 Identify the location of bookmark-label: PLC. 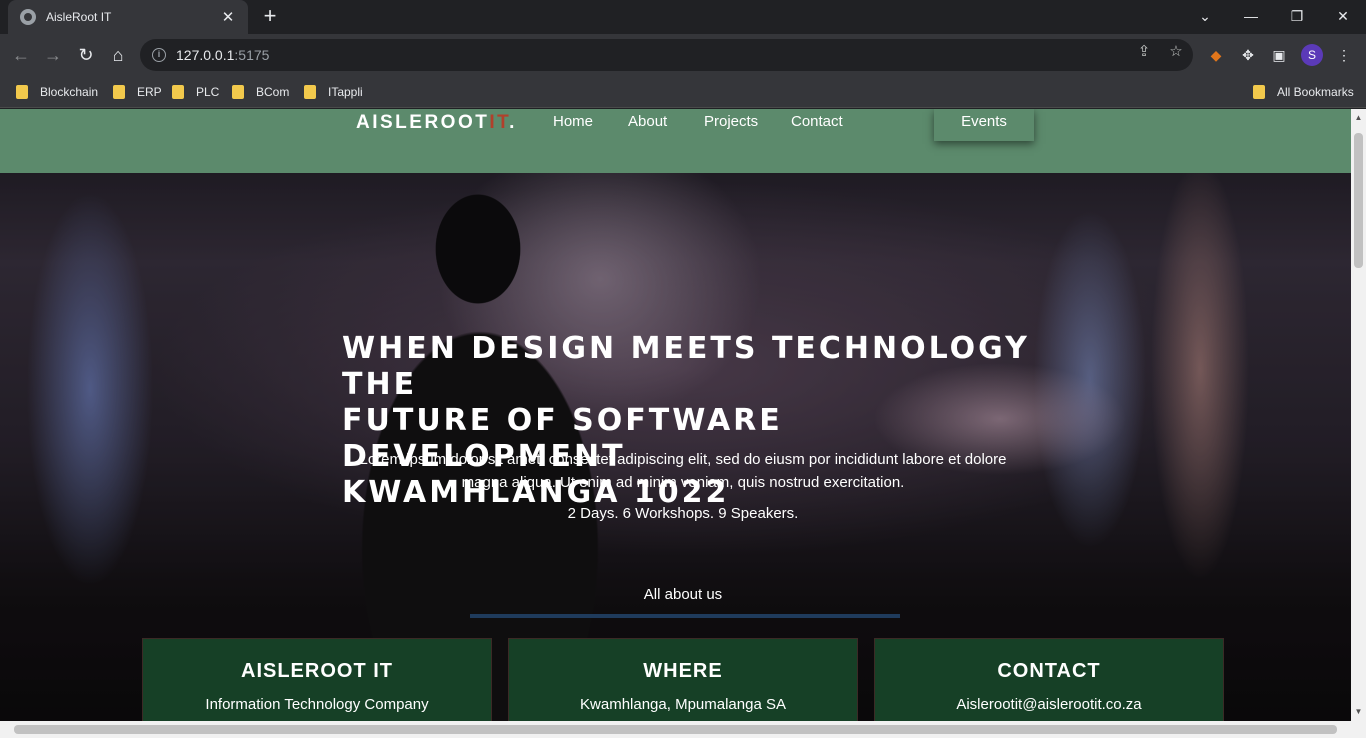
(208, 92).